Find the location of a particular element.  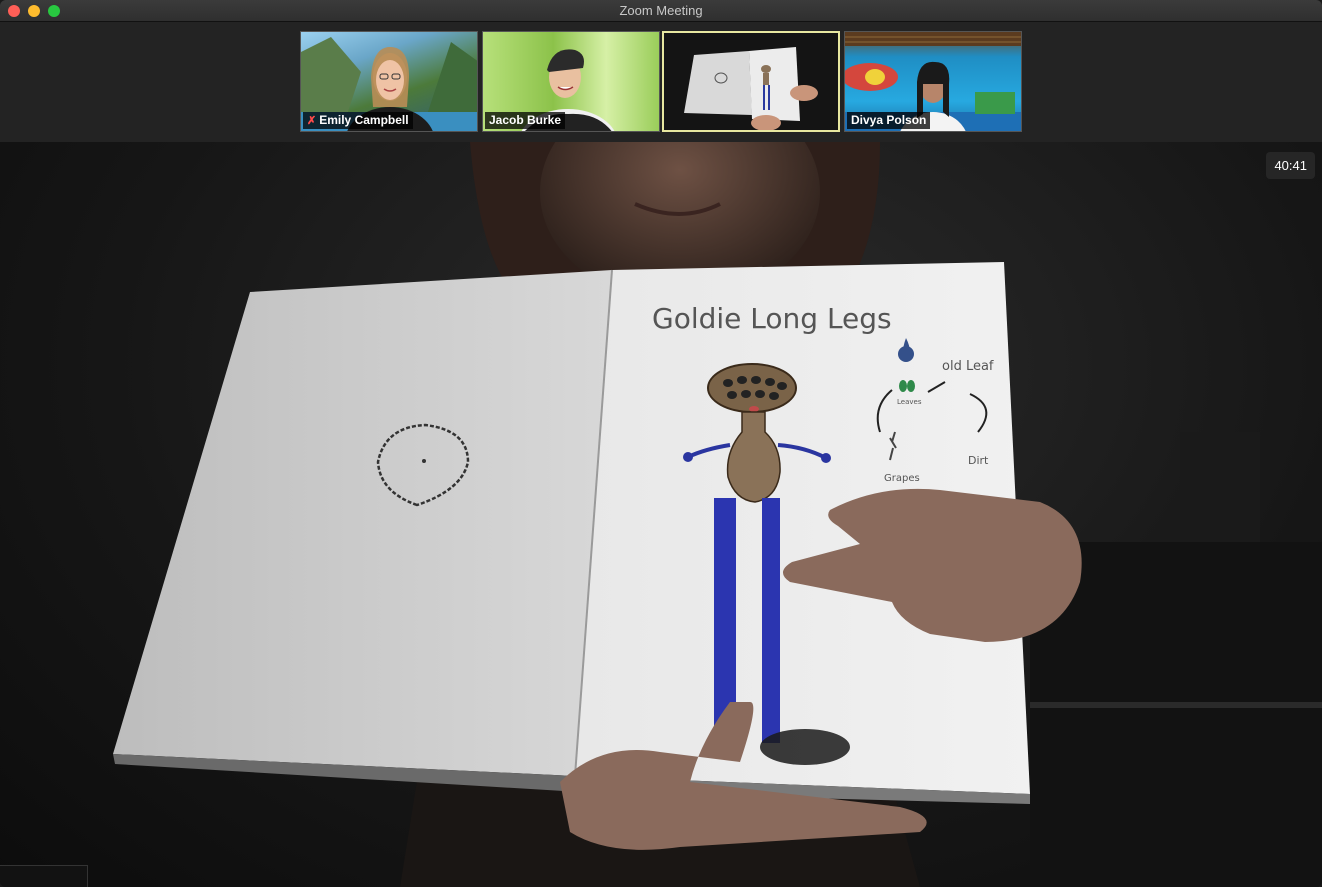

label-dirt: Dirt is located at coordinates (978, 460).